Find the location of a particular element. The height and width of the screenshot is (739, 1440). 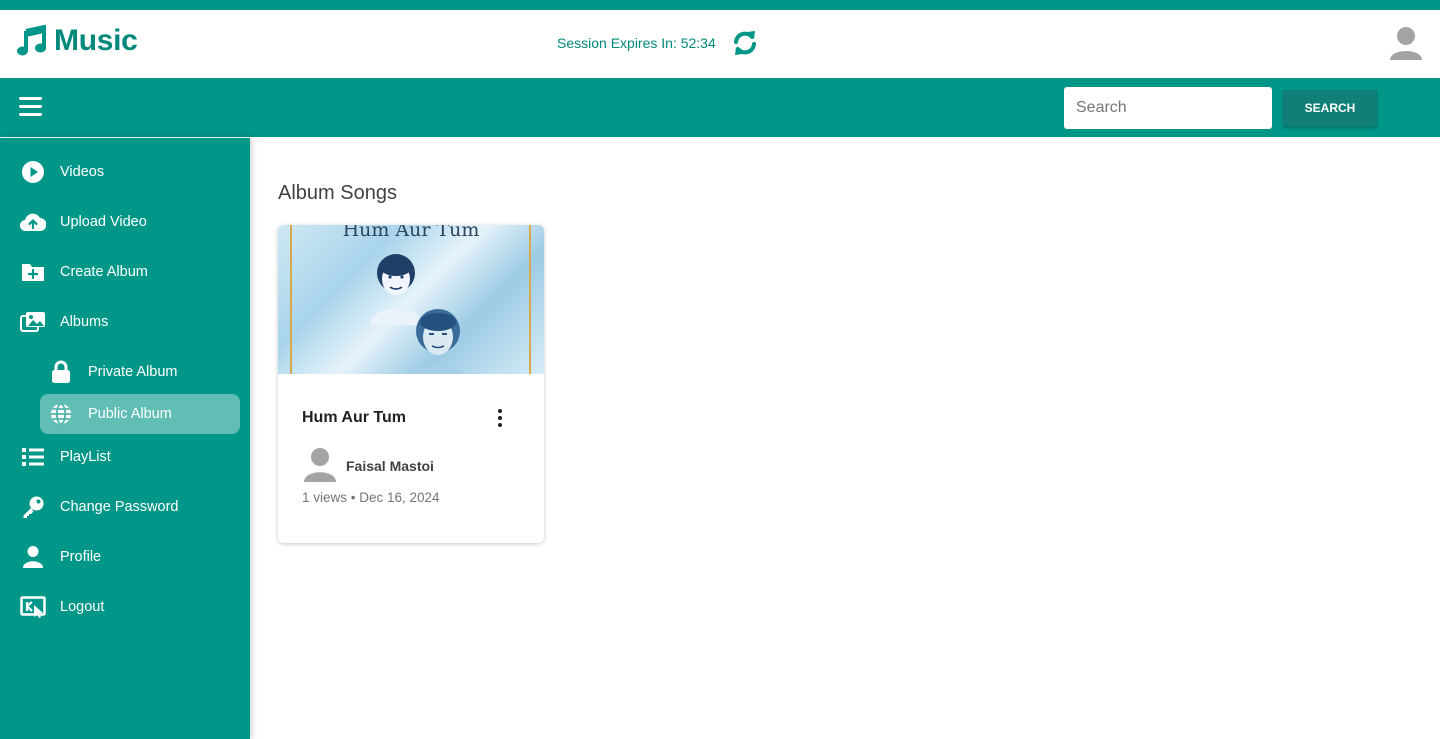

top-accent-bar is located at coordinates (720, 5).